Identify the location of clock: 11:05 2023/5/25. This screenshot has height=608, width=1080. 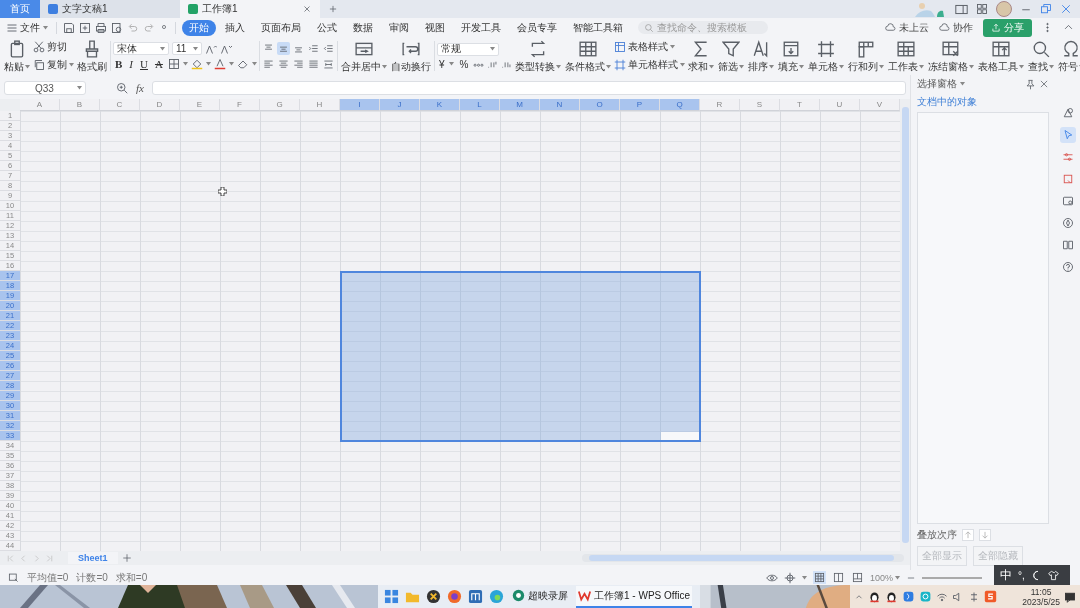
(1041, 596).